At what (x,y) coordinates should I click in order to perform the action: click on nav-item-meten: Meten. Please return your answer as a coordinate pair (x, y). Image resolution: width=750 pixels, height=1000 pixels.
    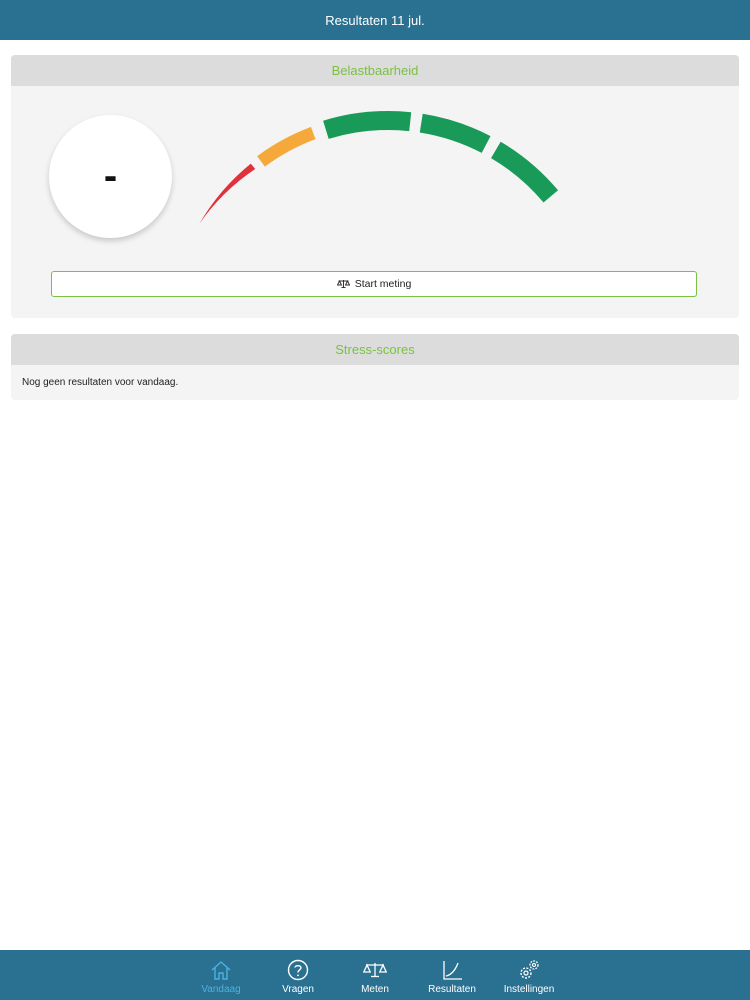
    Looking at the image, I should click on (375, 975).